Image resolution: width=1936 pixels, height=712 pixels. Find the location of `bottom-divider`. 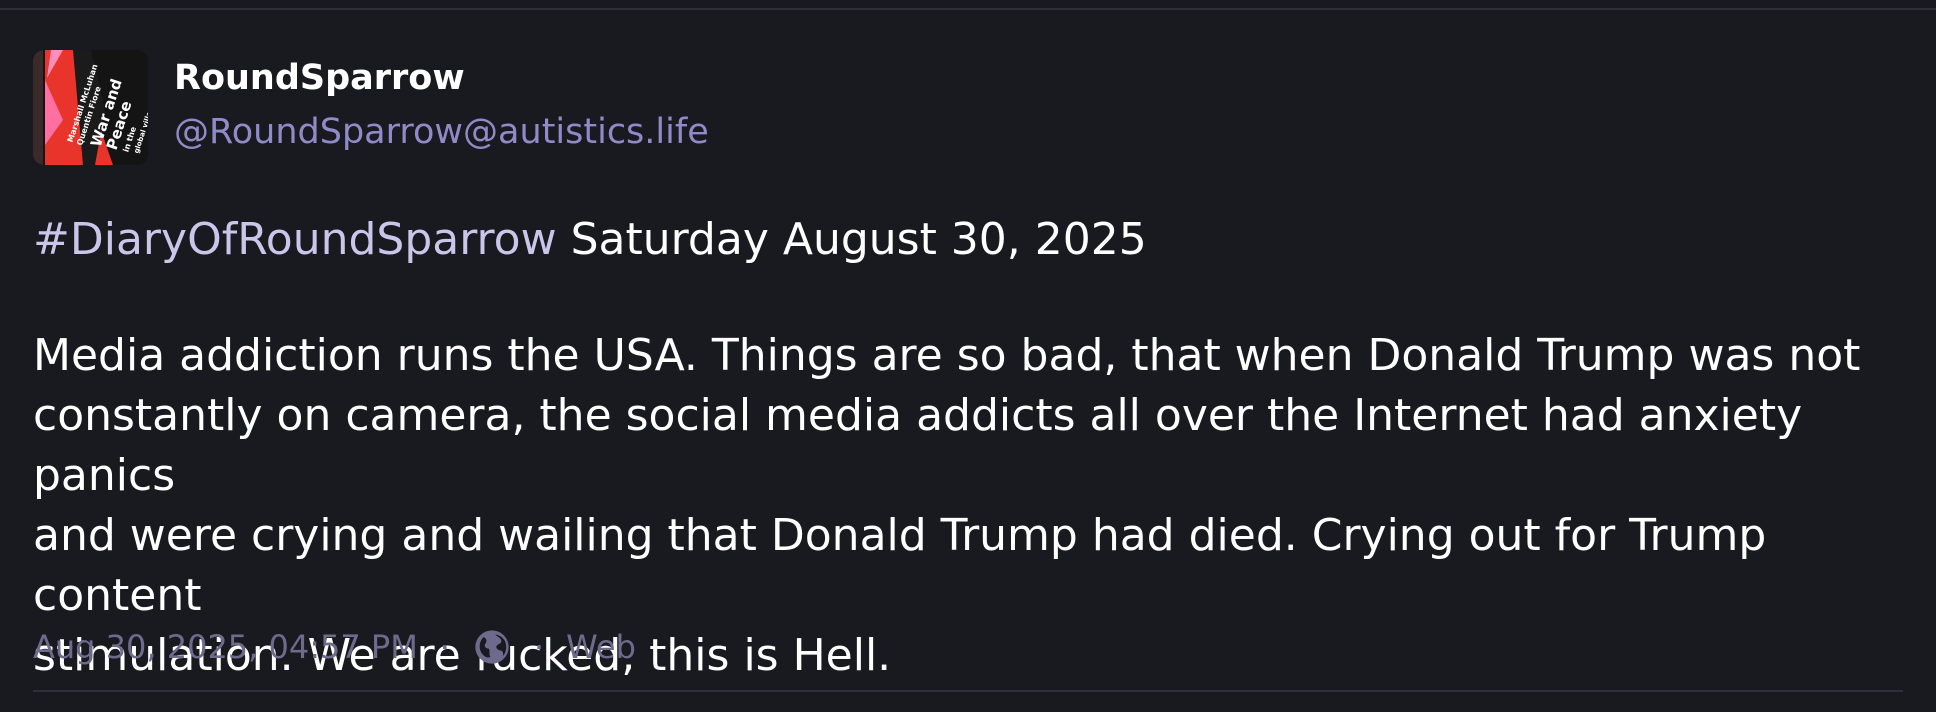

bottom-divider is located at coordinates (968, 691).